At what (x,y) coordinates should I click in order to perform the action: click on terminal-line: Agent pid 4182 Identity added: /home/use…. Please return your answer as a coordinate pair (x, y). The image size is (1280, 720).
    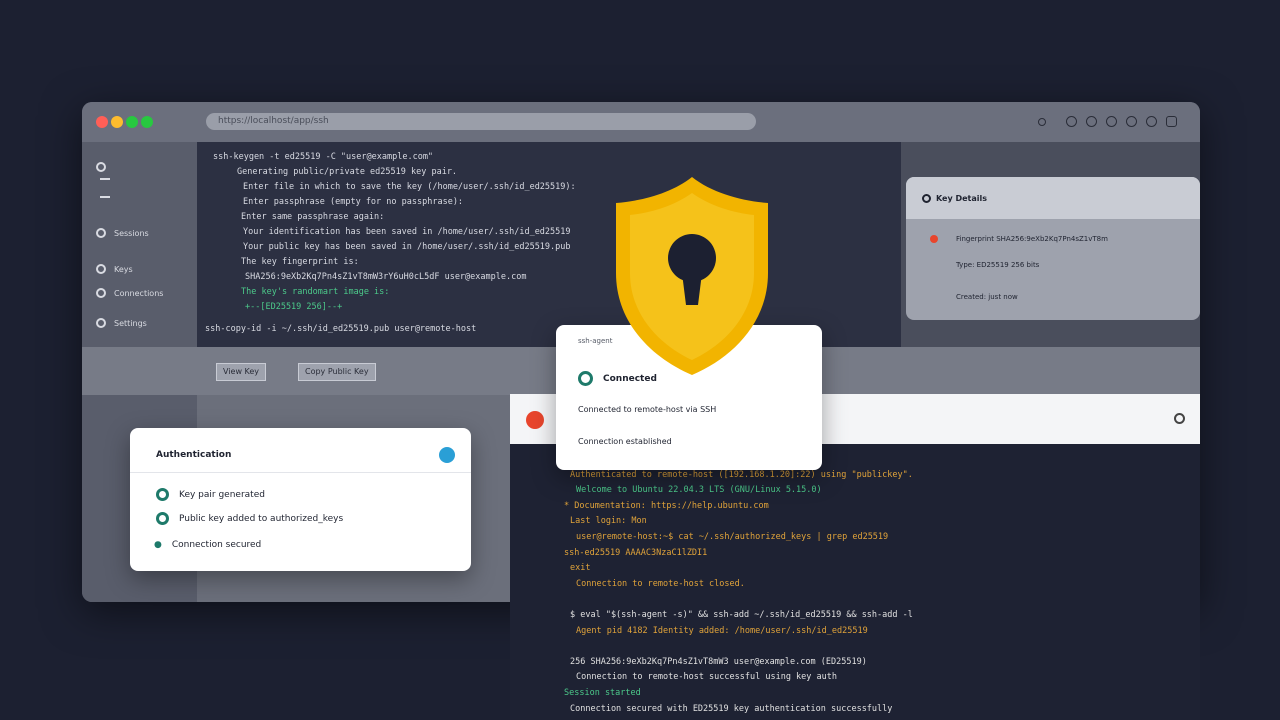
    Looking at the image, I should click on (722, 630).